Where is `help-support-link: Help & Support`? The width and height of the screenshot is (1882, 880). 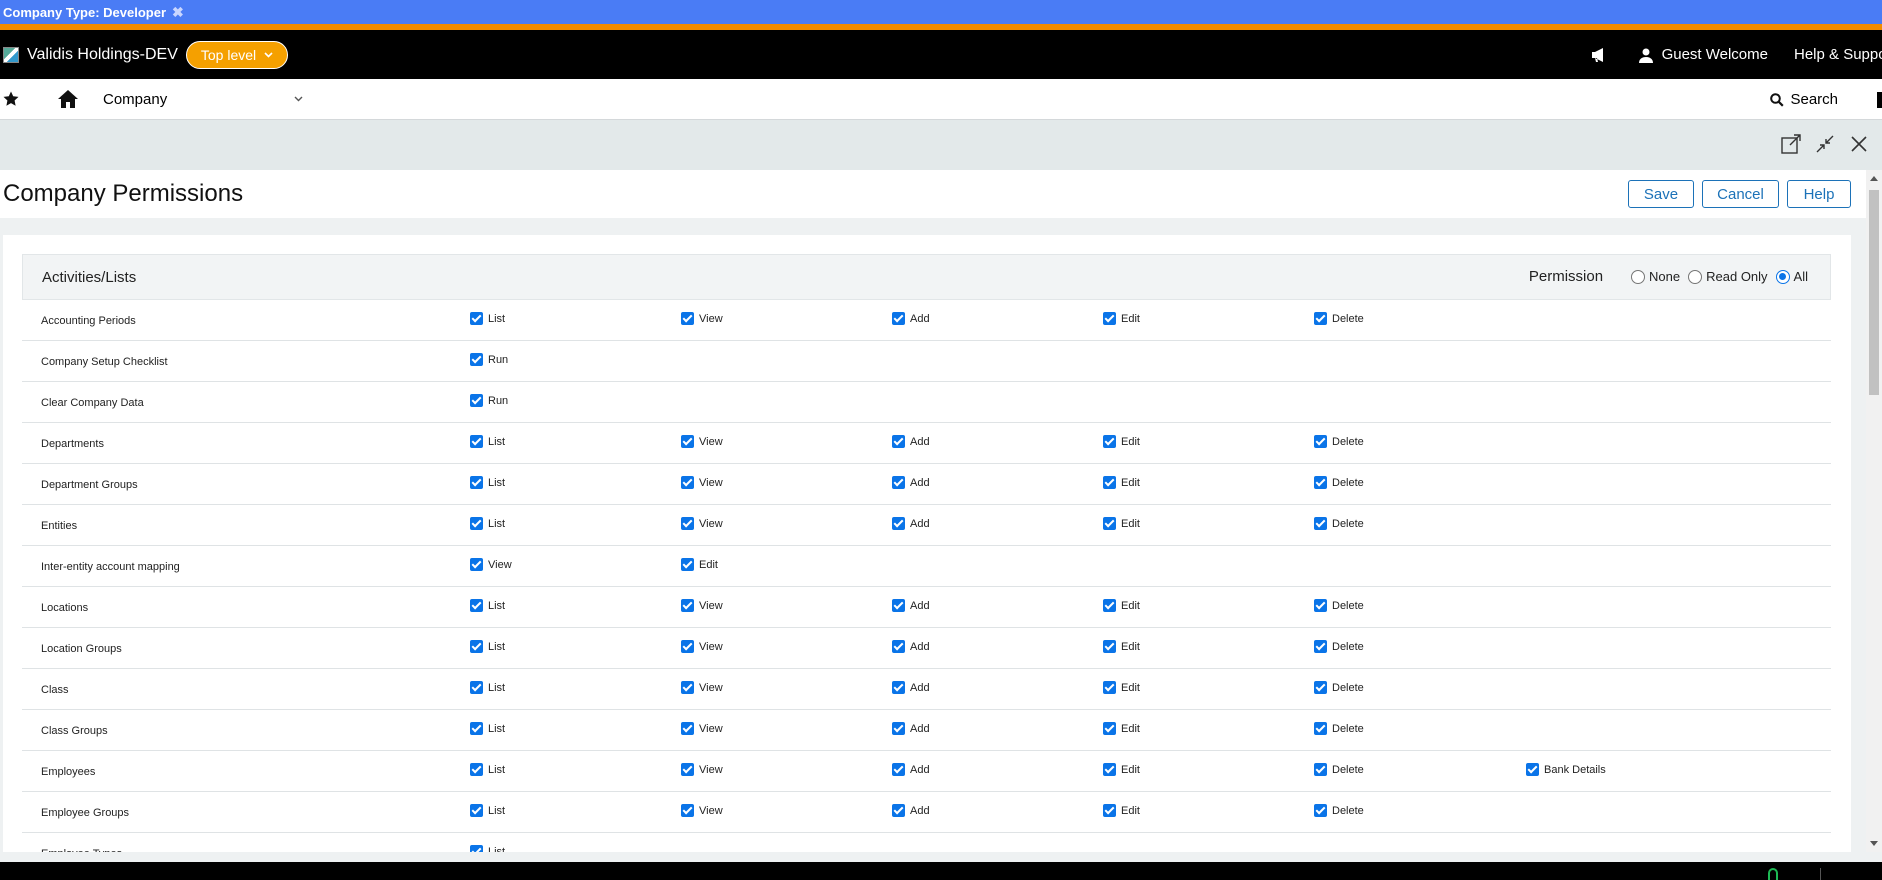 help-support-link: Help & Support is located at coordinates (1838, 54).